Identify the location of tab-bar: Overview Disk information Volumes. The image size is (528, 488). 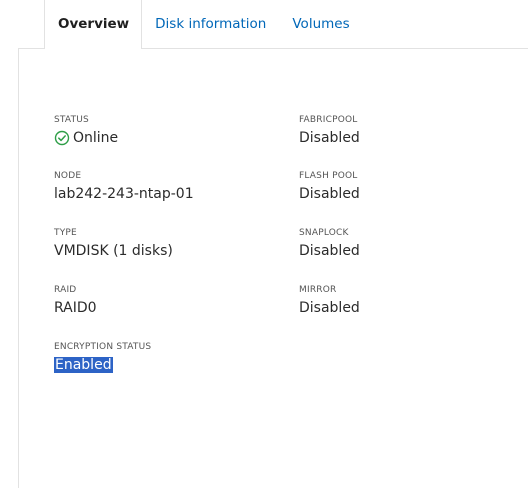
(197, 24).